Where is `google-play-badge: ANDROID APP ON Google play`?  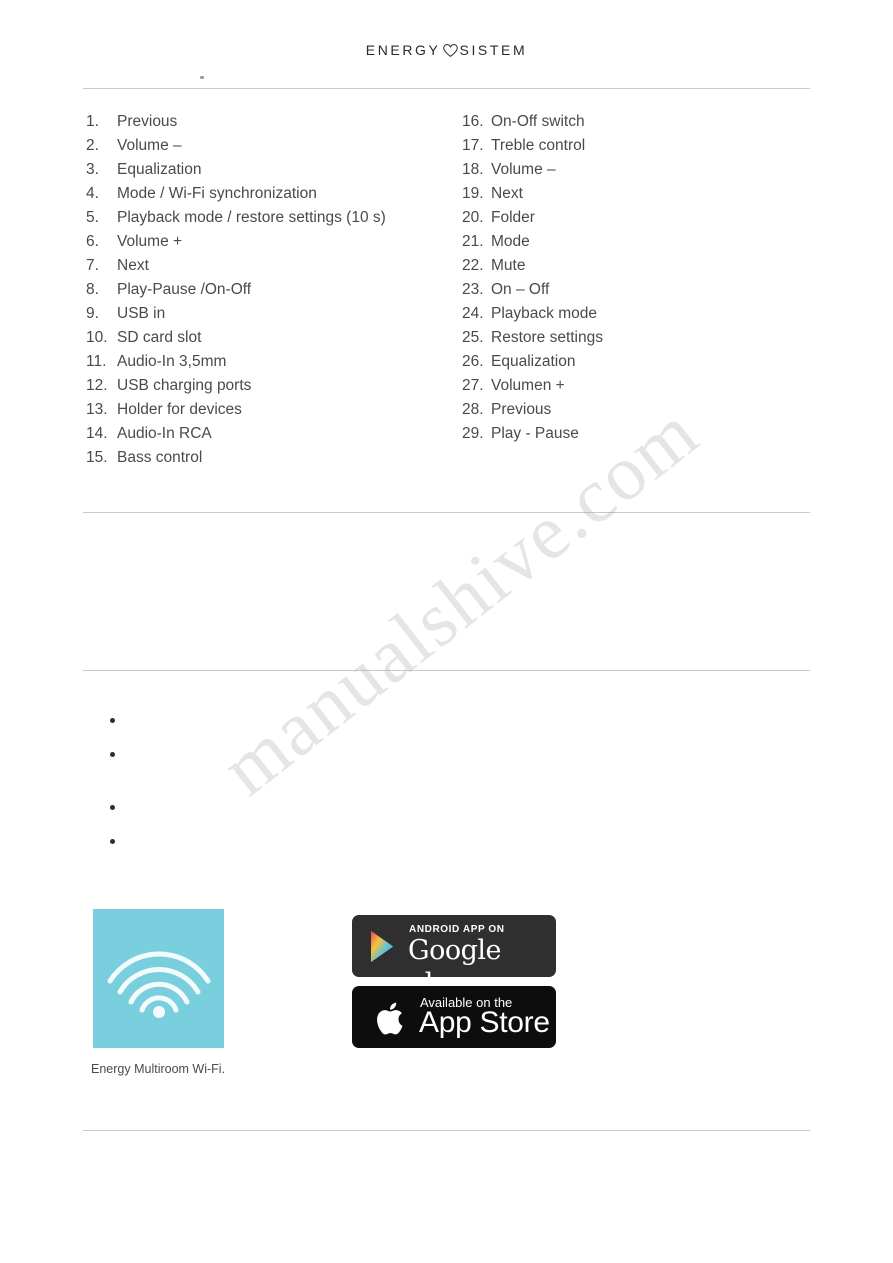
google-play-badge: ANDROID APP ON Google play is located at coordinates (454, 946).